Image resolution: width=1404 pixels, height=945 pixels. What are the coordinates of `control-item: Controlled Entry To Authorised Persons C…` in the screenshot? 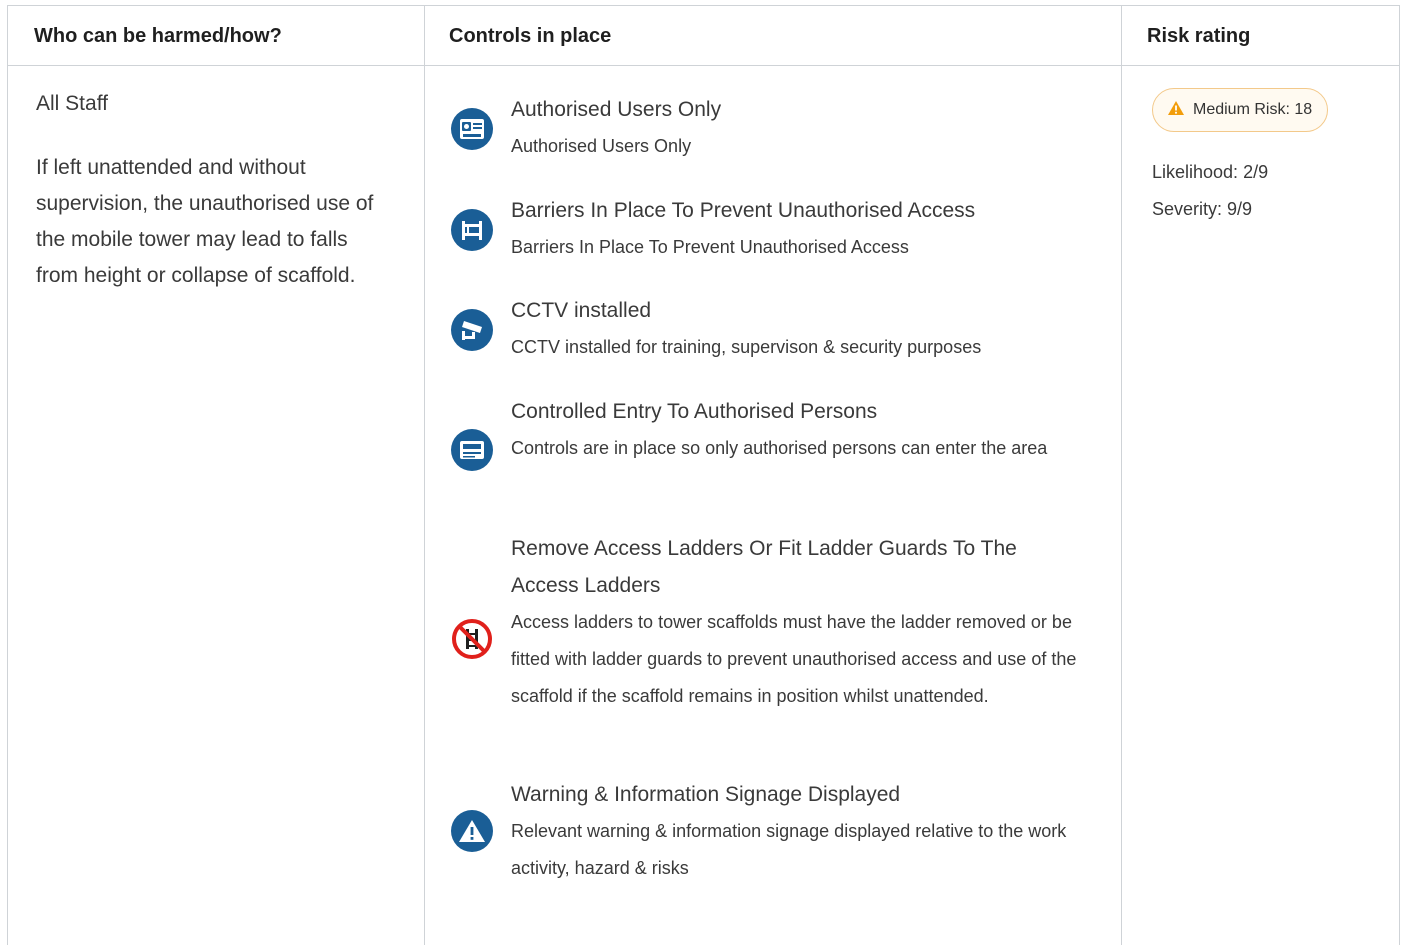 It's located at (796, 430).